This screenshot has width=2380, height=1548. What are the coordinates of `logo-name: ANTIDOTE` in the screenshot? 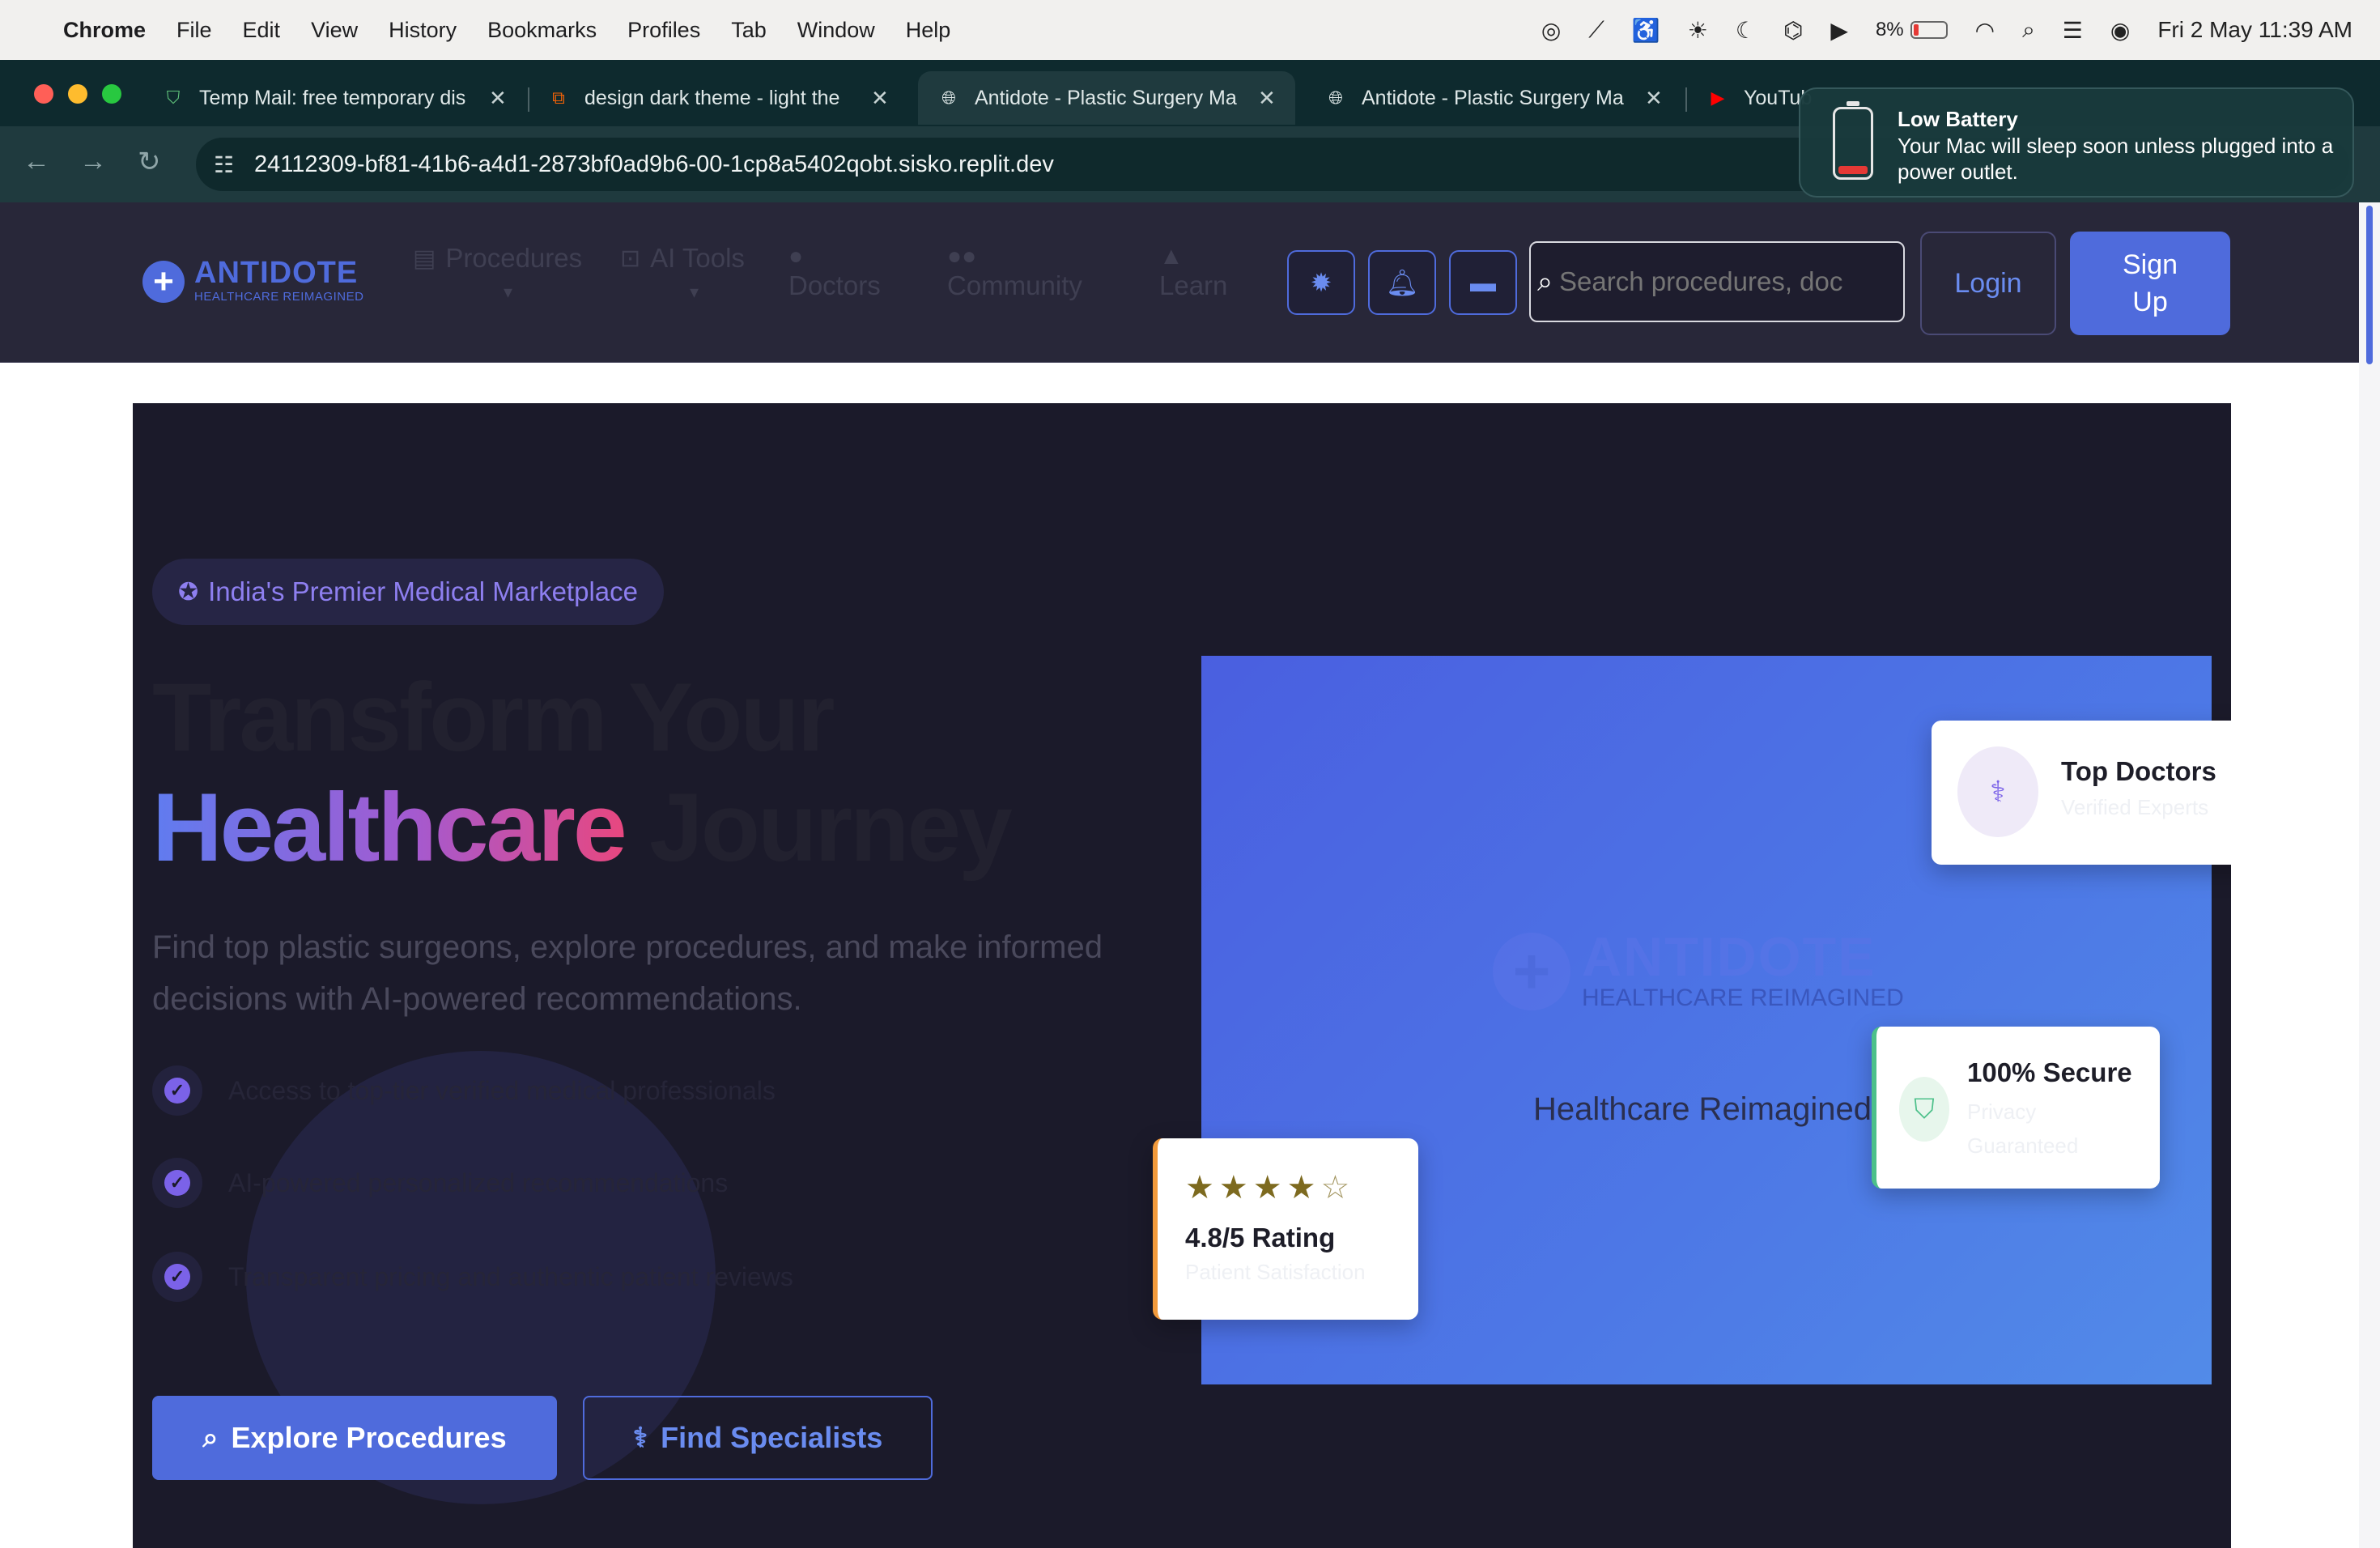 It's located at (276, 273).